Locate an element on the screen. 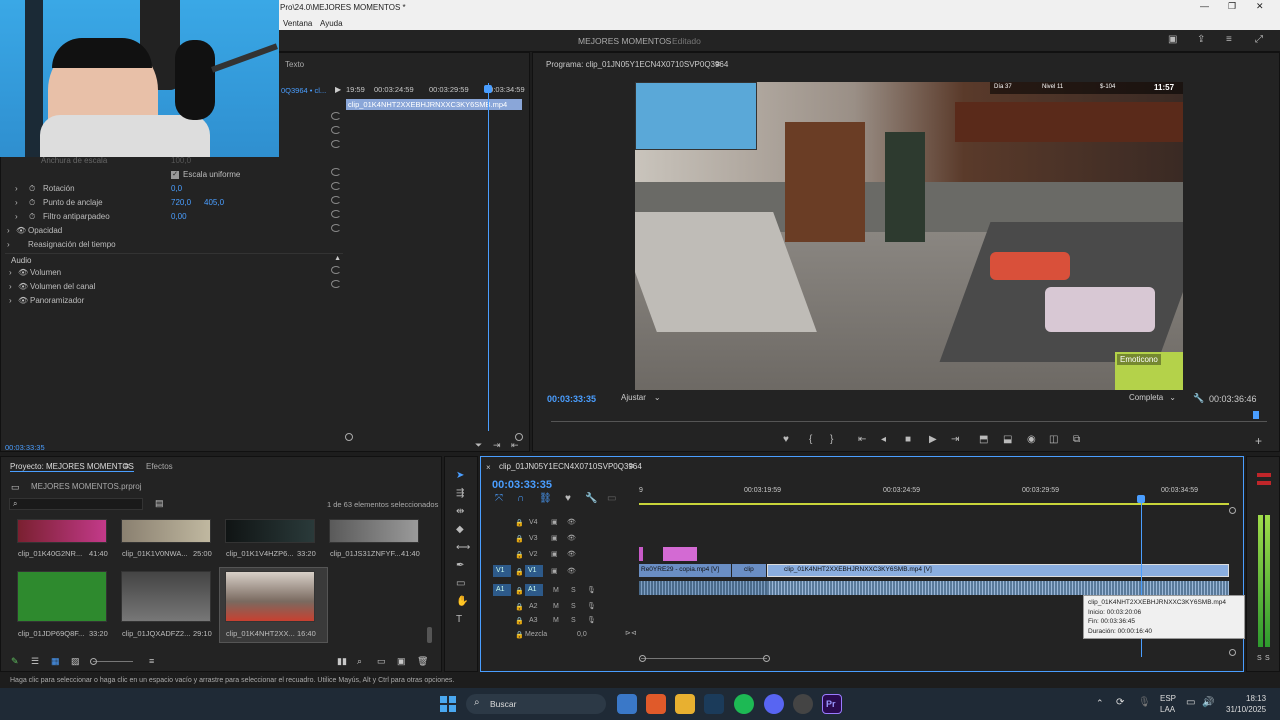 This screenshot has width=1280, height=720. program-timecode: 00:03:33:35 is located at coordinates (571, 399).